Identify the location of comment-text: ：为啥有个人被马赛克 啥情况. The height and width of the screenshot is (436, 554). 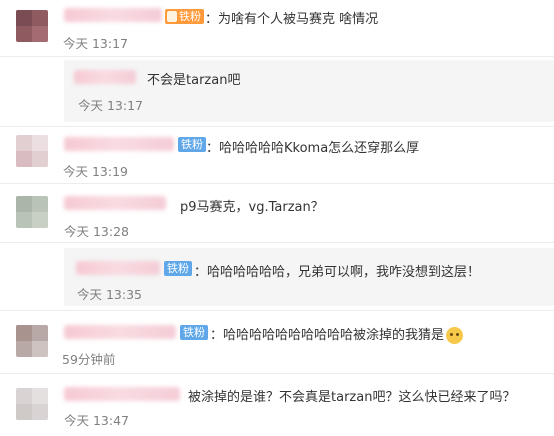
(292, 19).